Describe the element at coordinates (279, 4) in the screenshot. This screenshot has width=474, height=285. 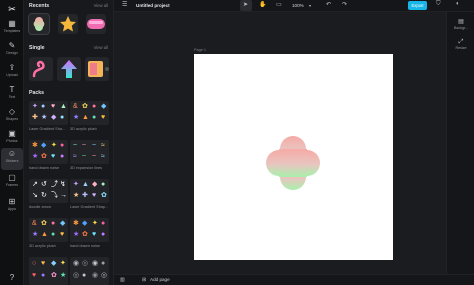
I see `frame-icon: ▭` at that location.